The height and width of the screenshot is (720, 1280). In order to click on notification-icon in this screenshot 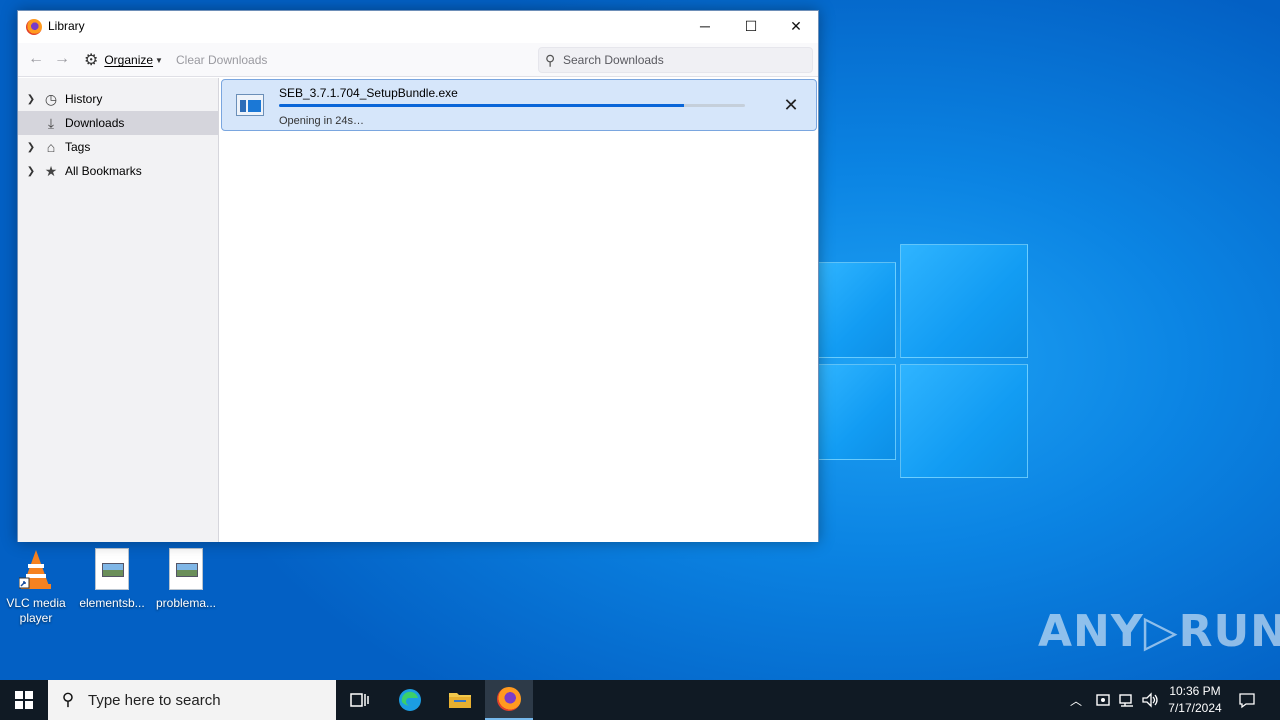, I will do `click(1247, 701)`.